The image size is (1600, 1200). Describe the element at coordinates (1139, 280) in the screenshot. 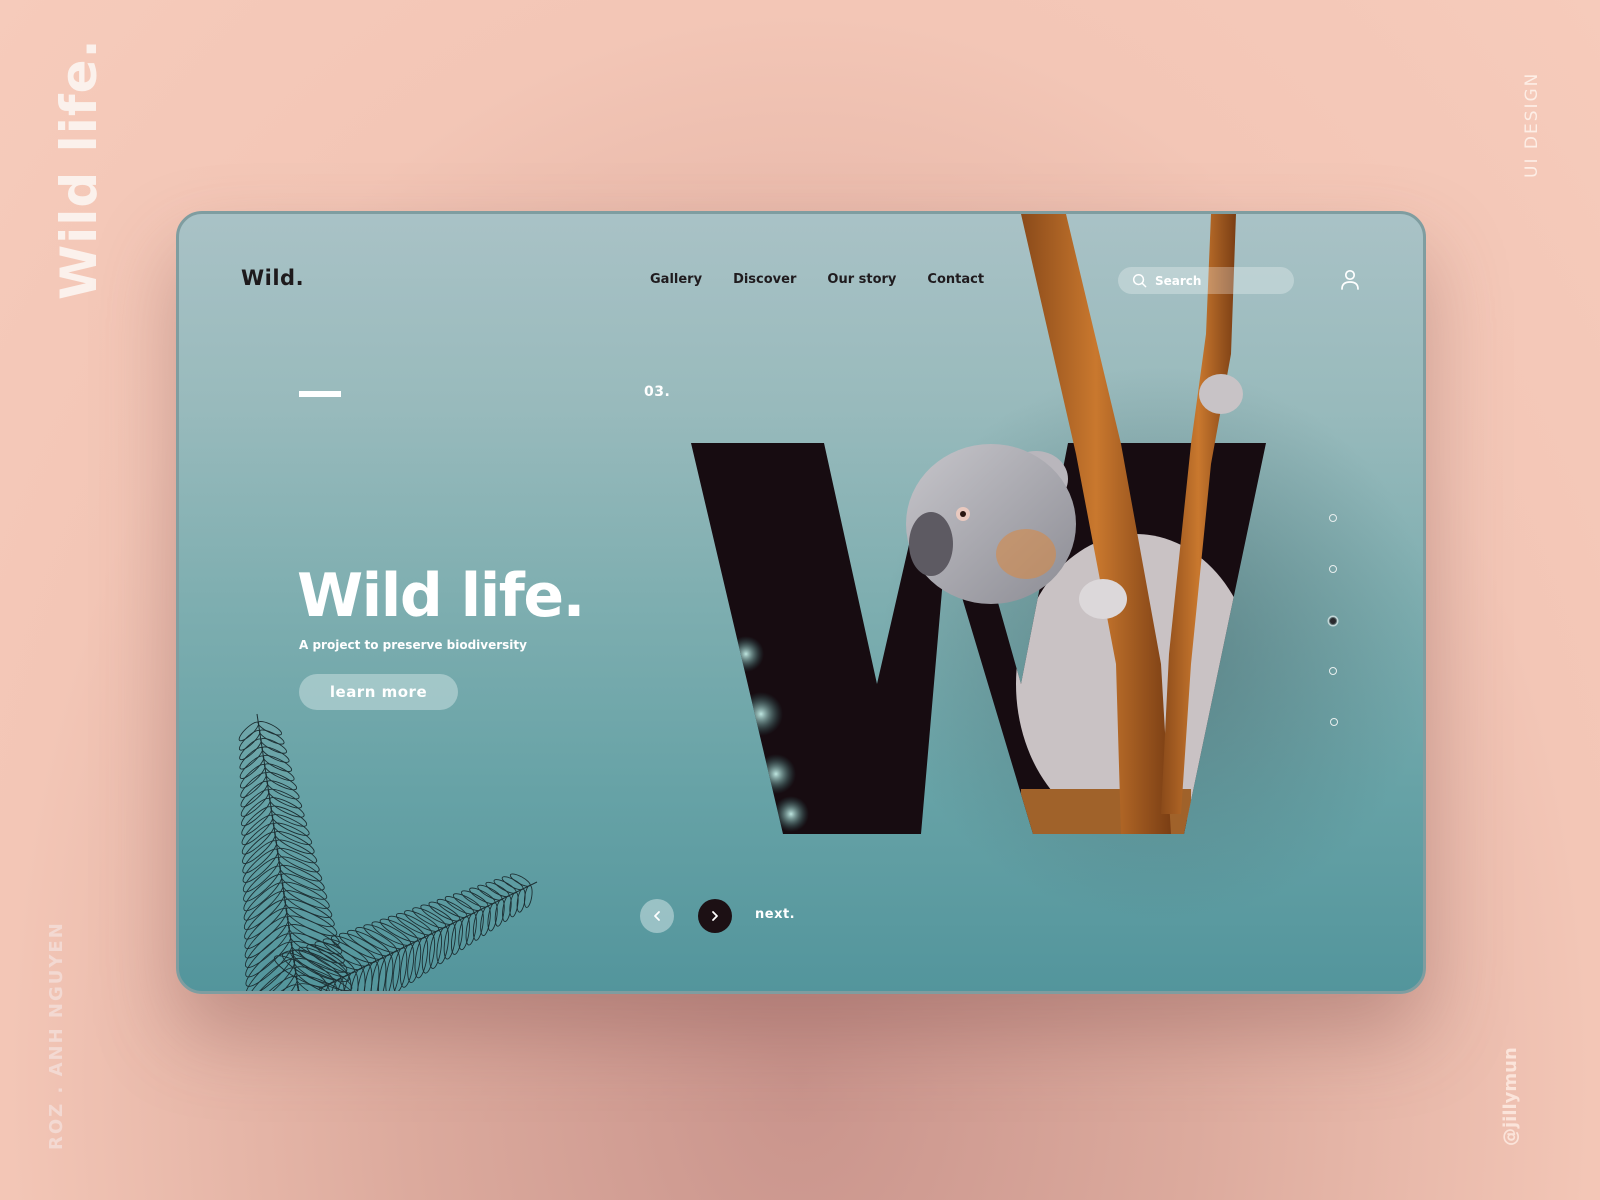

I see `search-icon` at that location.